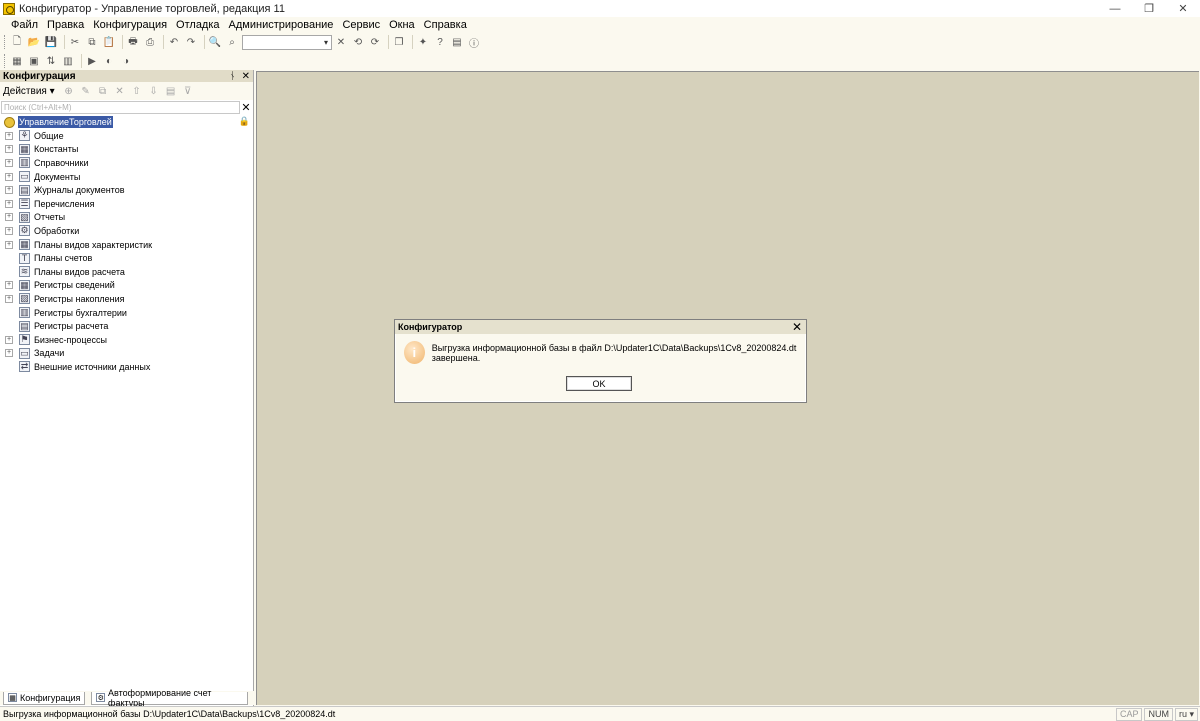 The height and width of the screenshot is (721, 1200). I want to click on ok-button: OK, so click(599, 383).